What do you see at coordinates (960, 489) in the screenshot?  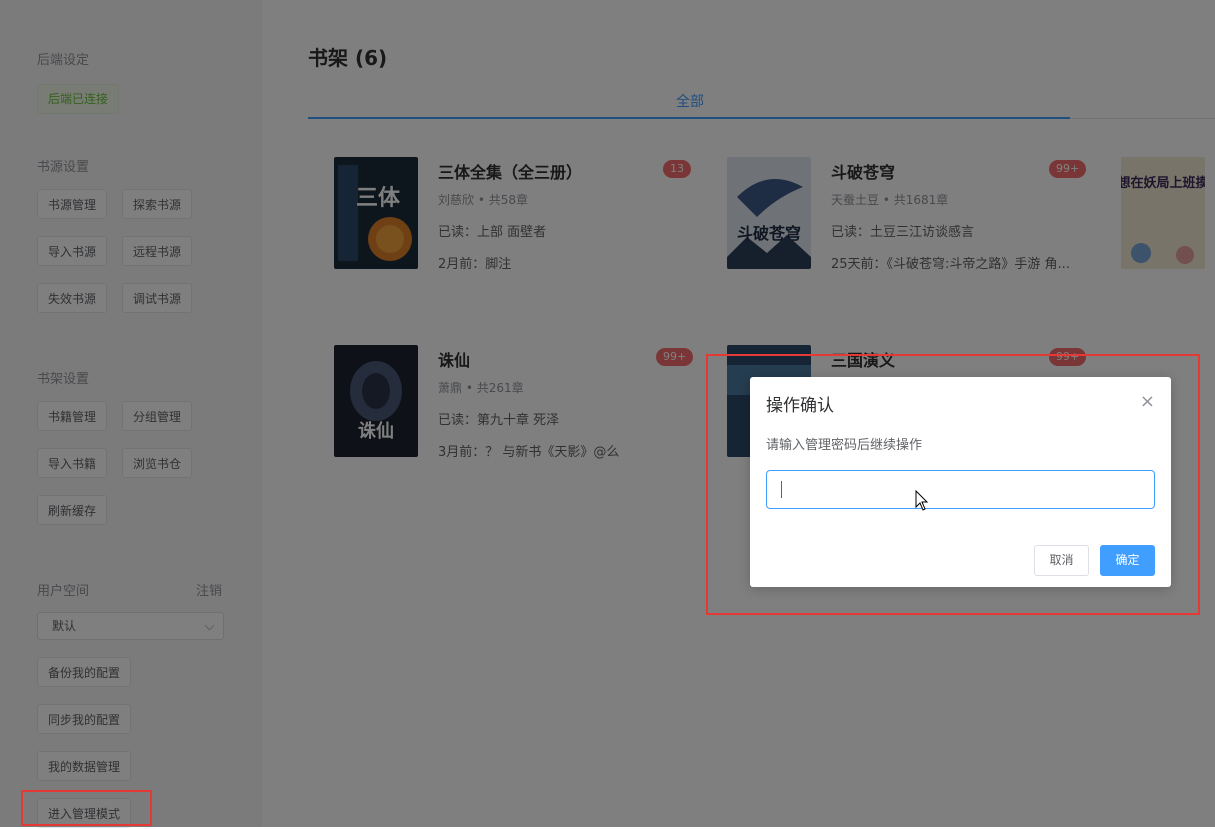 I see `admin-password-input` at bounding box center [960, 489].